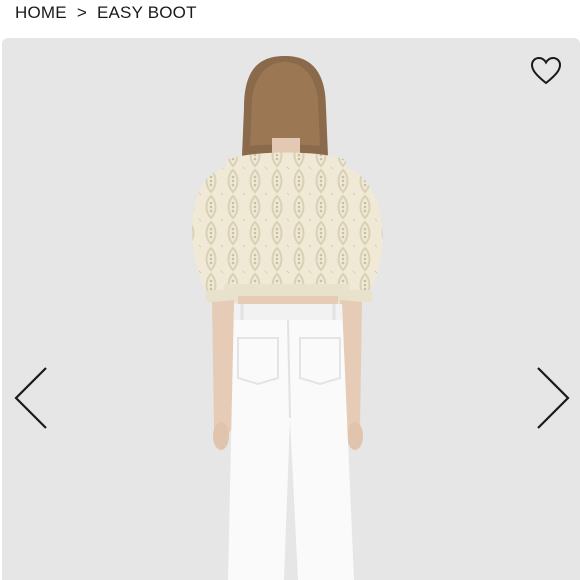  I want to click on favorite-button, so click(546, 71).